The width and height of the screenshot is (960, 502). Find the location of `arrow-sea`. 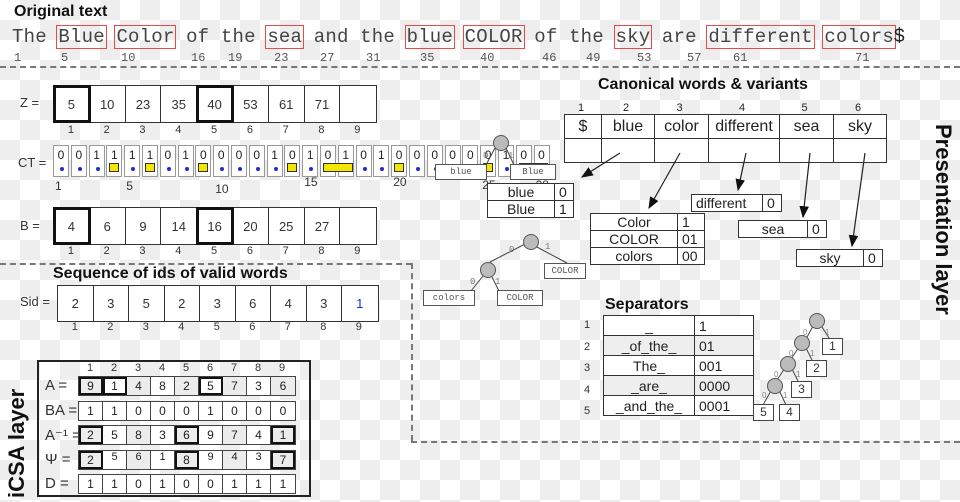

arrow-sea is located at coordinates (805, 185).